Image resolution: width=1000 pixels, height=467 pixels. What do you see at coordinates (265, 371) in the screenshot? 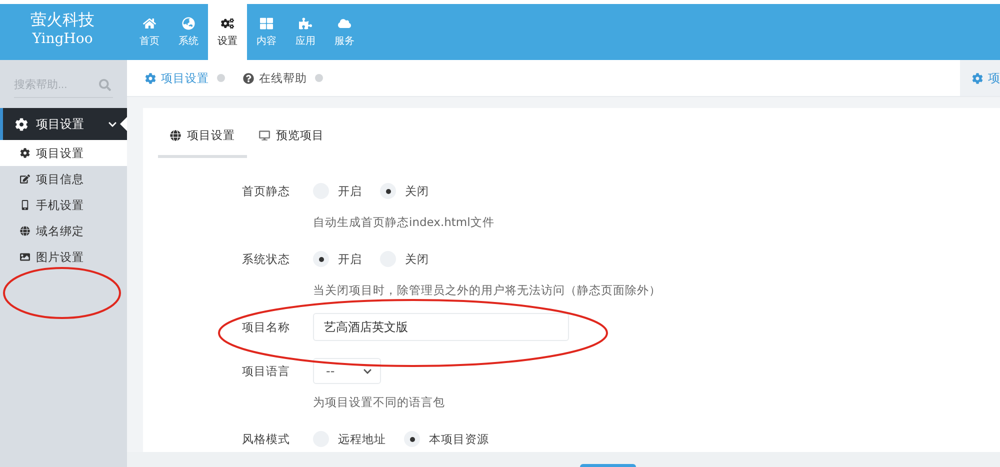
I see `field-label: 项目语言` at bounding box center [265, 371].